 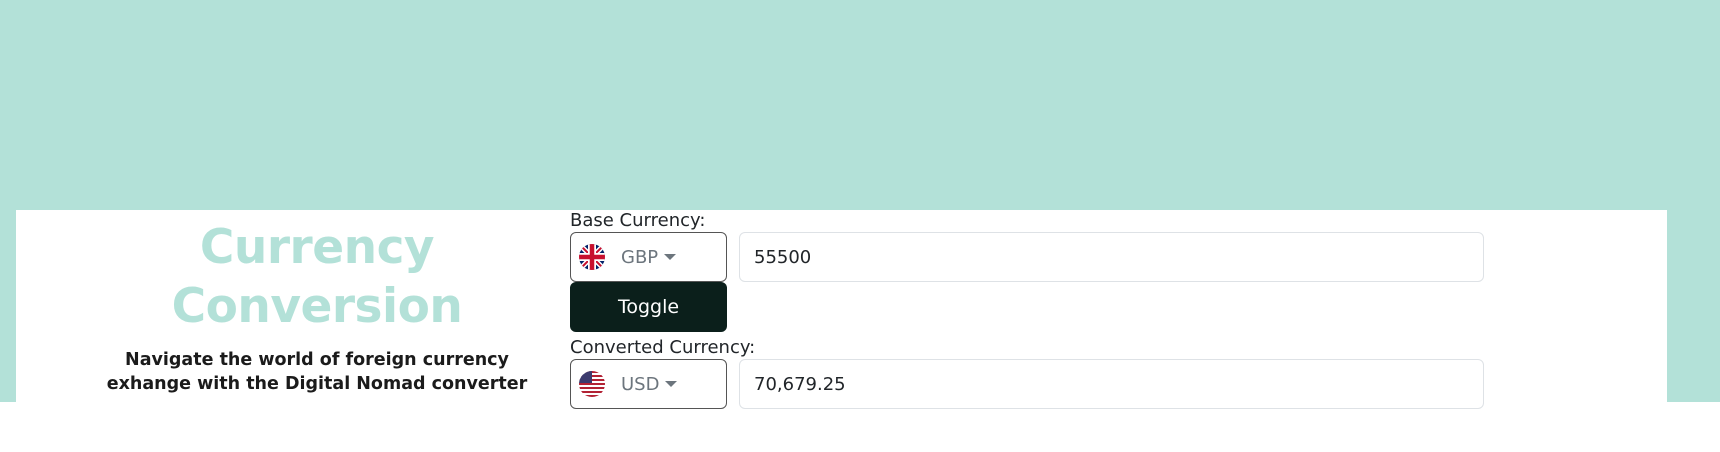 What do you see at coordinates (317, 277) in the screenshot?
I see `page-title: Currency Conversion` at bounding box center [317, 277].